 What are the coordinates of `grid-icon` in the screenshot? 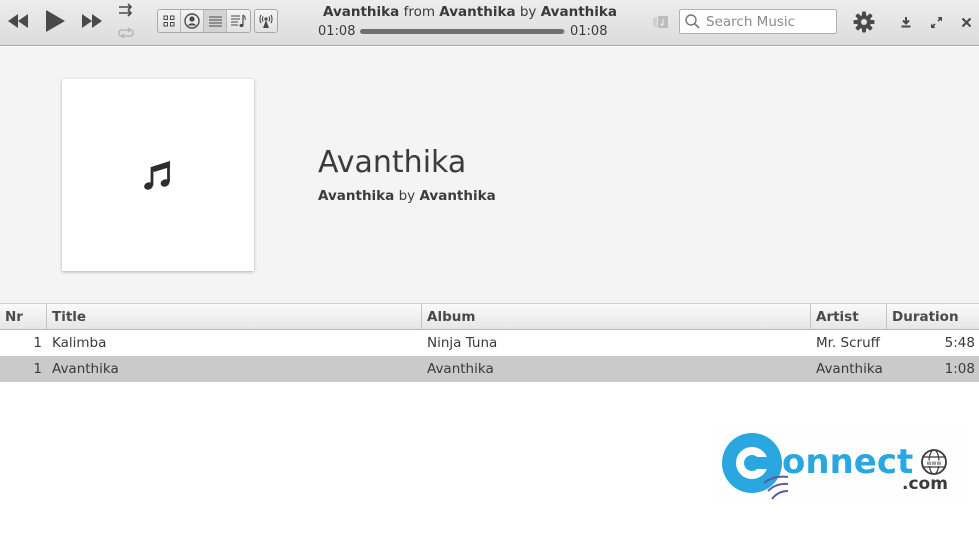 It's located at (169, 21).